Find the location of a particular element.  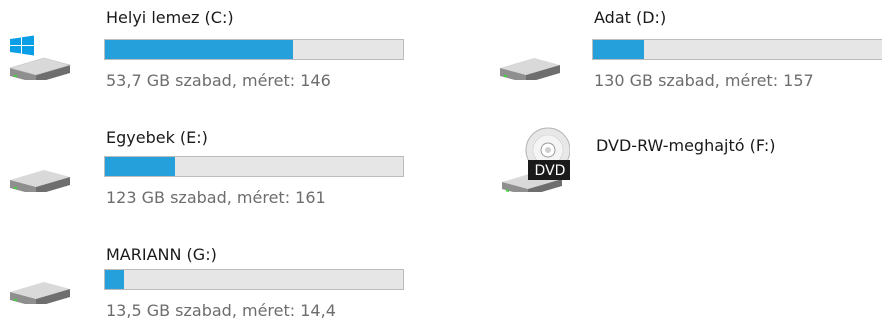

drive-label: Adat (D:) is located at coordinates (630, 17).